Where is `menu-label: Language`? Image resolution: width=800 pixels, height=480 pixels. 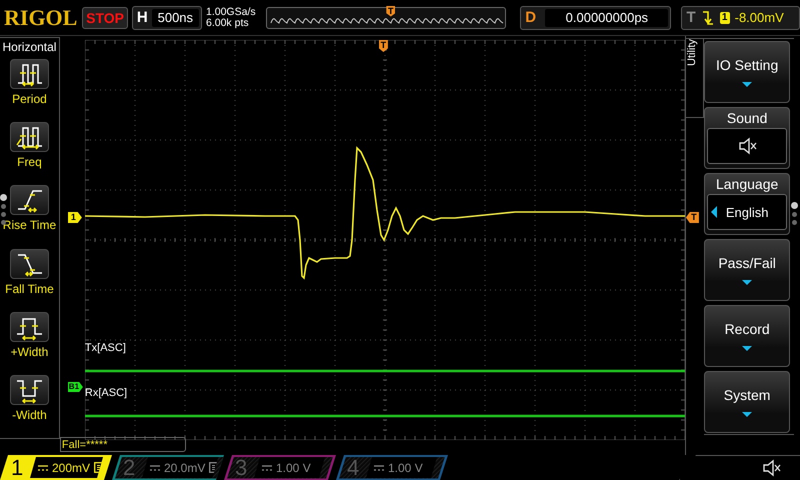
menu-label: Language is located at coordinates (747, 184).